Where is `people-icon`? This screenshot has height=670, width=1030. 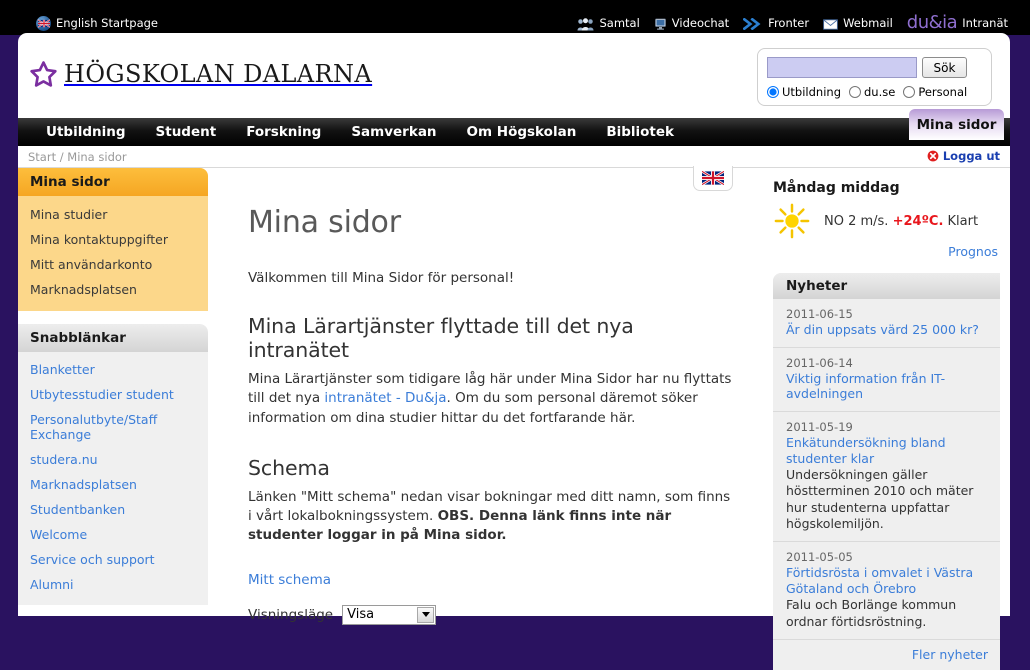
people-icon is located at coordinates (585, 23).